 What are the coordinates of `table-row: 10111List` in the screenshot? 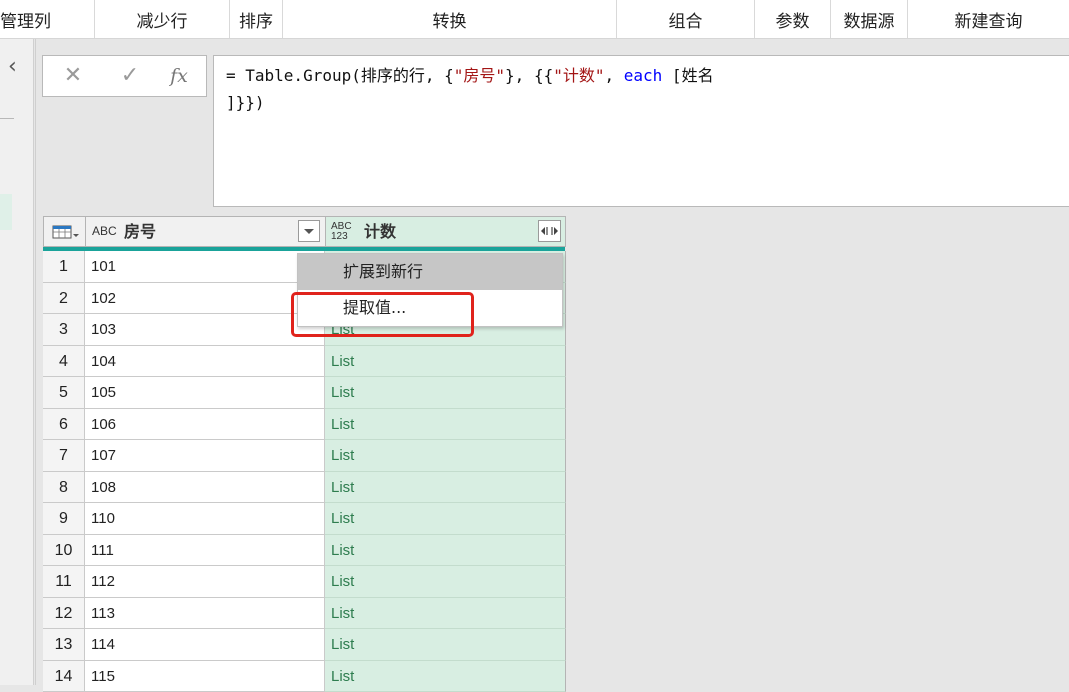 It's located at (304, 551).